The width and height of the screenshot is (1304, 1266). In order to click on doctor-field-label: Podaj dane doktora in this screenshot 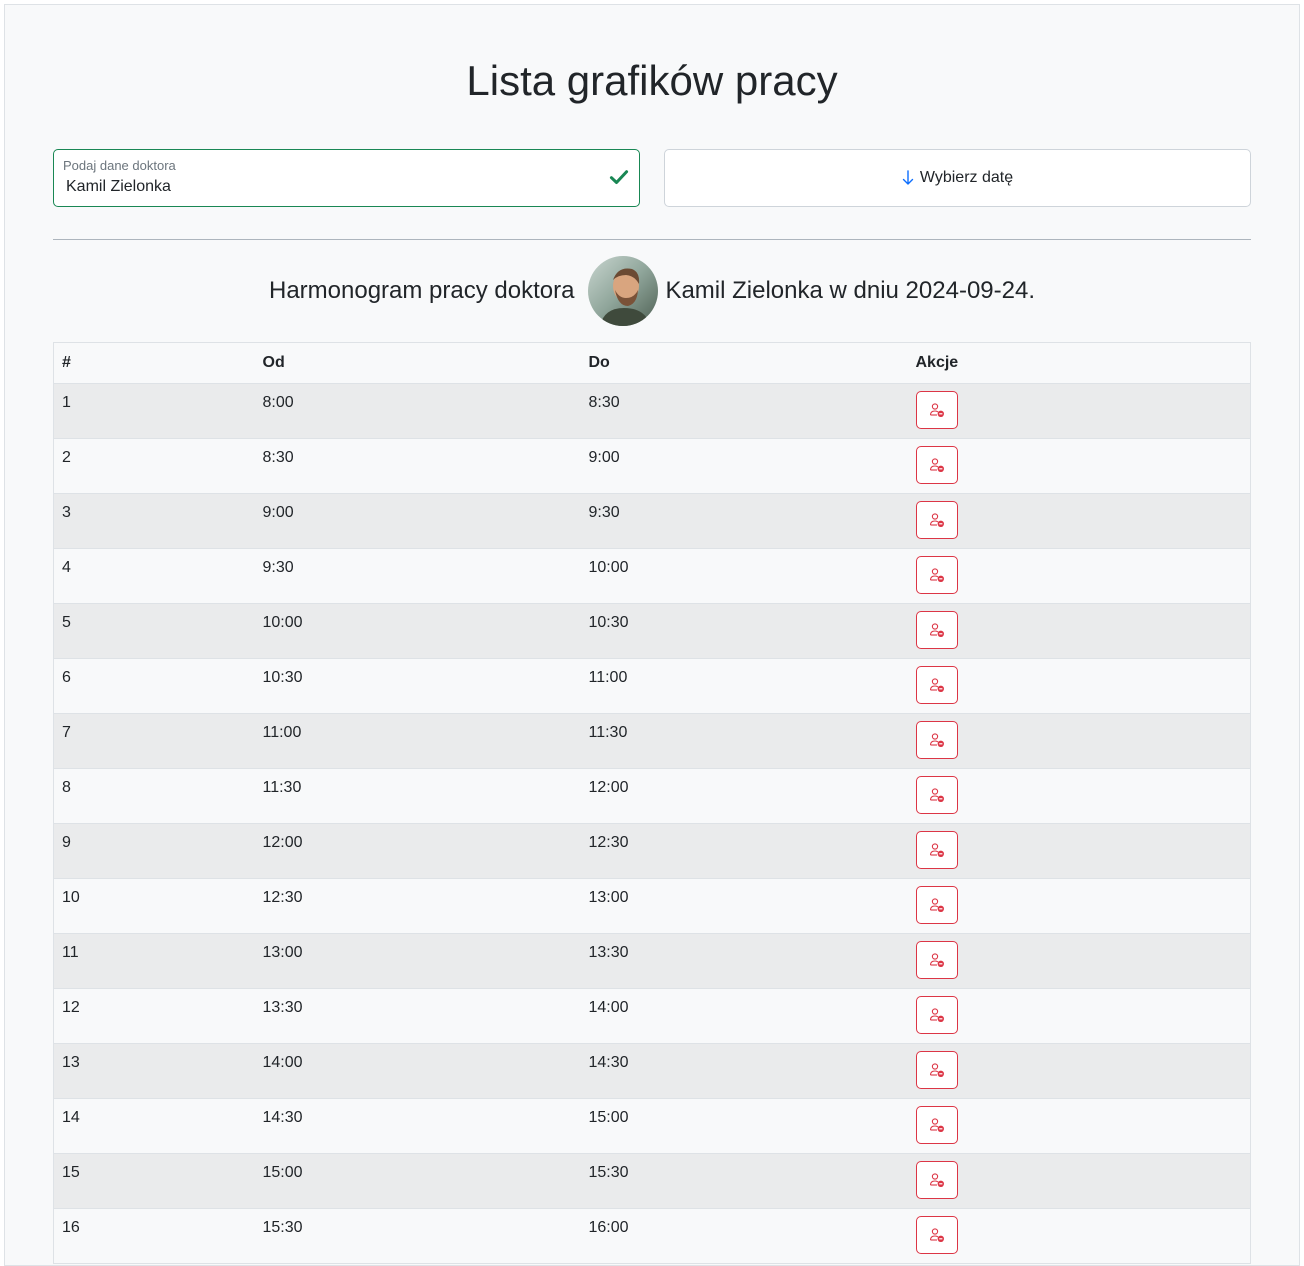, I will do `click(119, 165)`.